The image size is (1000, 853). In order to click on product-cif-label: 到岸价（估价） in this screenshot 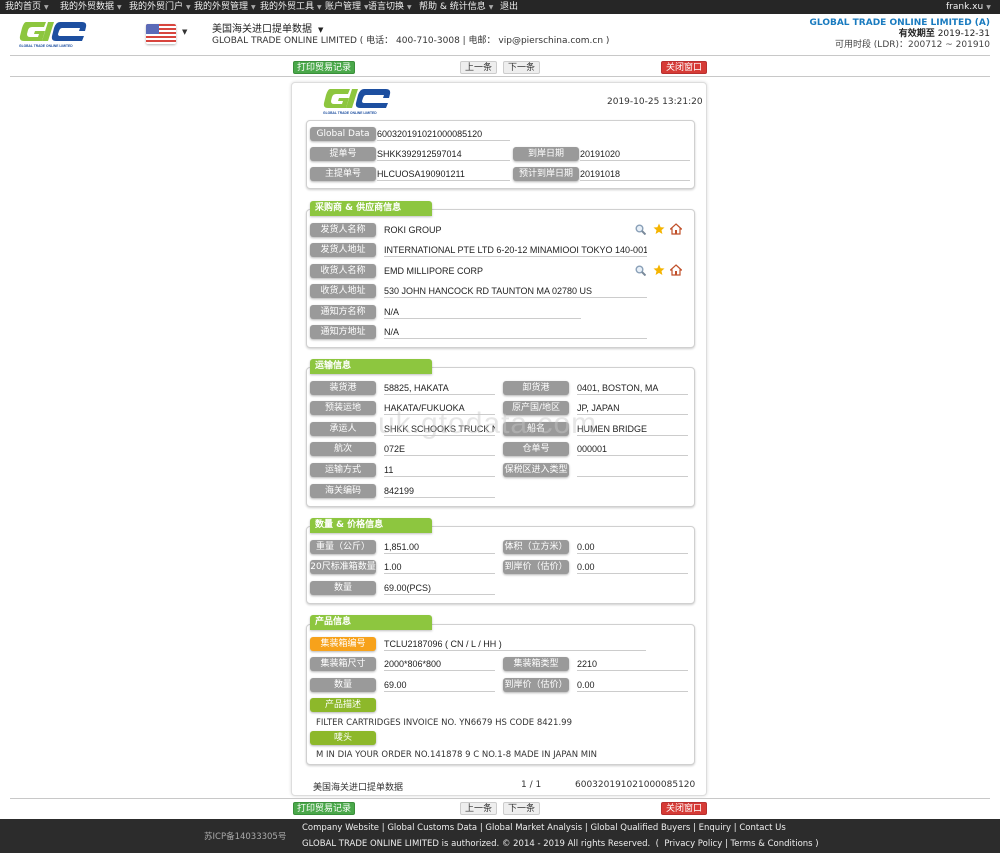, I will do `click(536, 685)`.